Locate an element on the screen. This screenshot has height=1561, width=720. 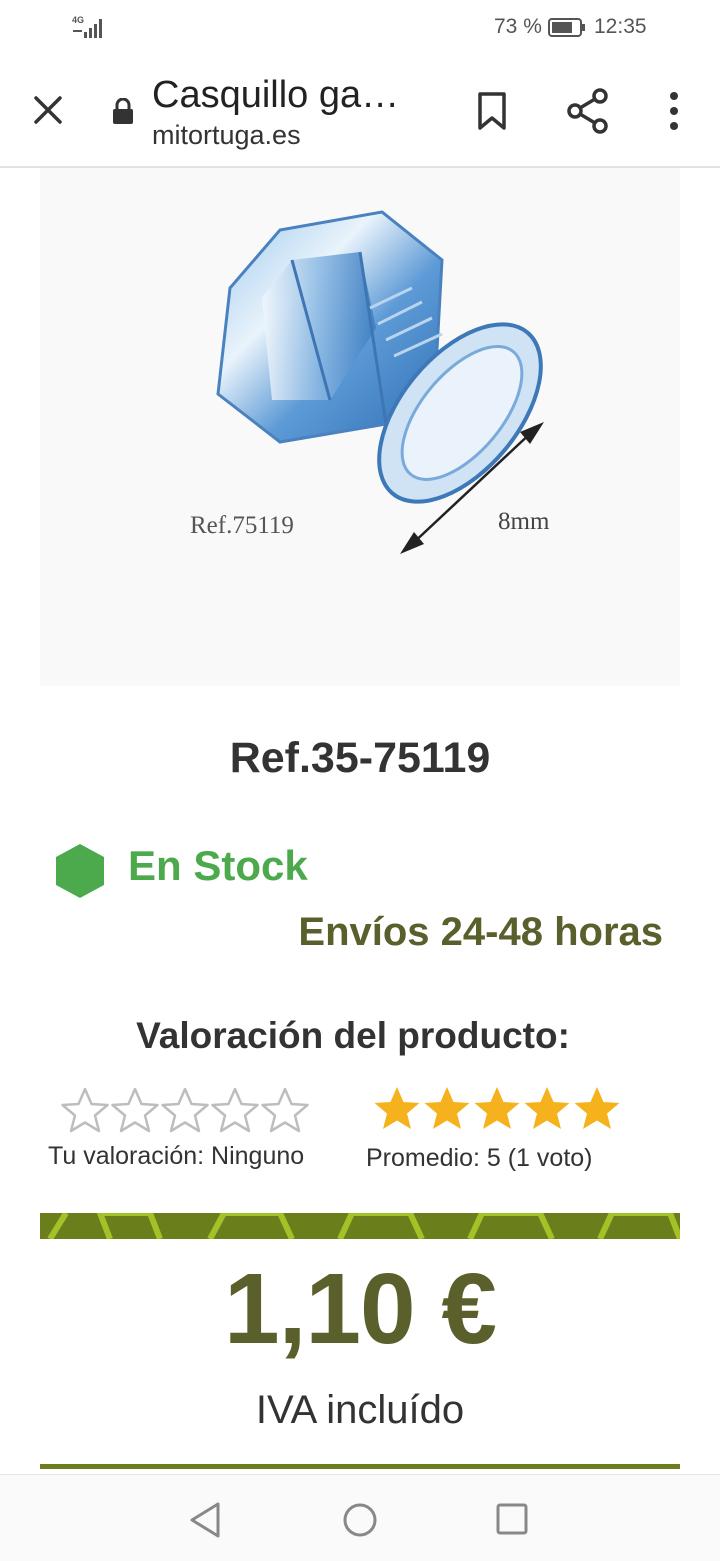
product-price: 1,10 € is located at coordinates (360, 1309).